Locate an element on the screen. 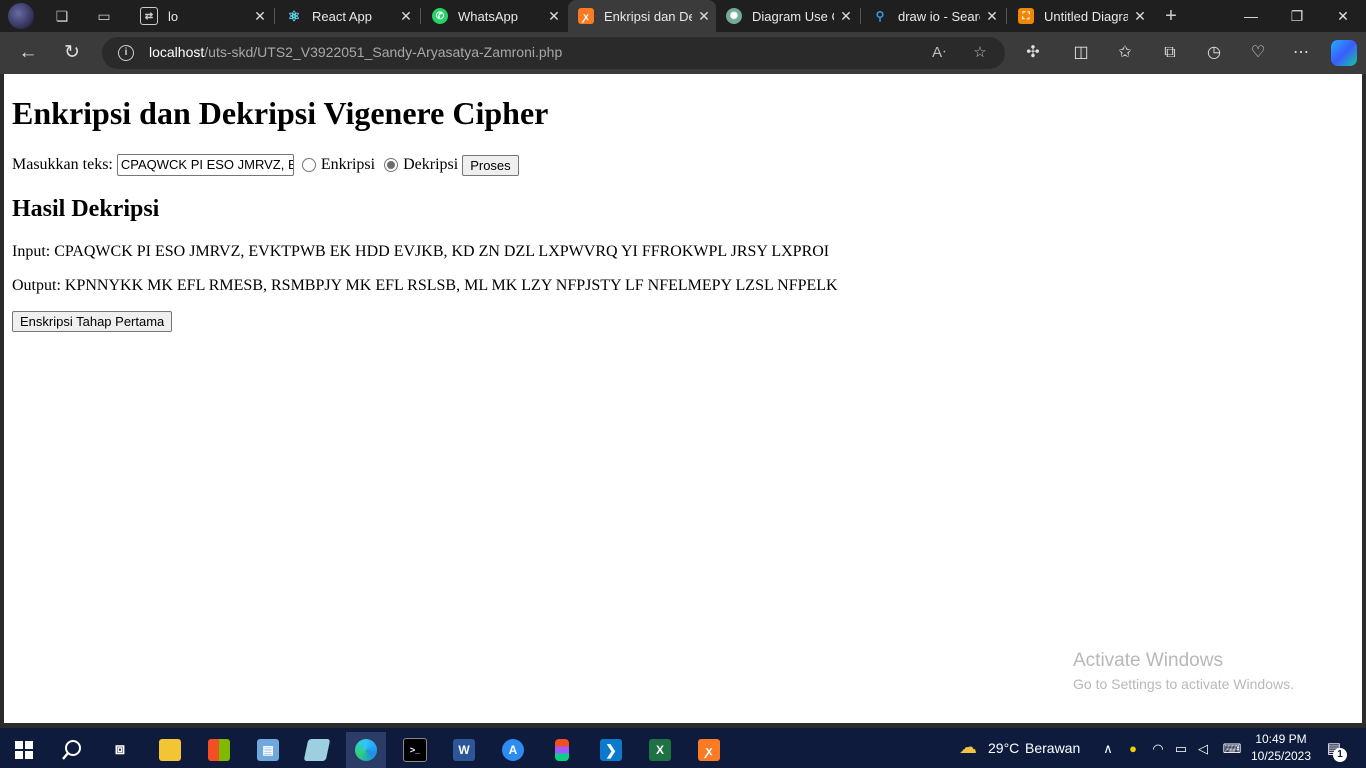  windows-logo-icon is located at coordinates (24, 750).